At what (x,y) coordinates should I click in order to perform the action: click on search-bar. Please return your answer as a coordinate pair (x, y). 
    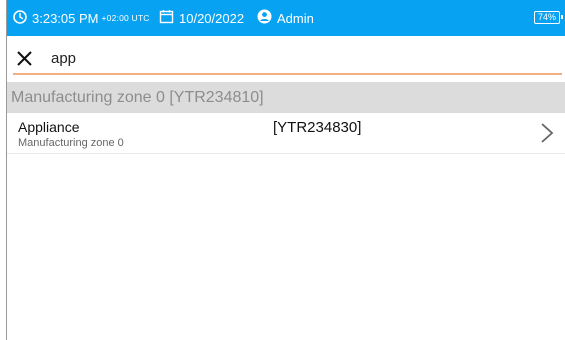
    Looking at the image, I should click on (286, 59).